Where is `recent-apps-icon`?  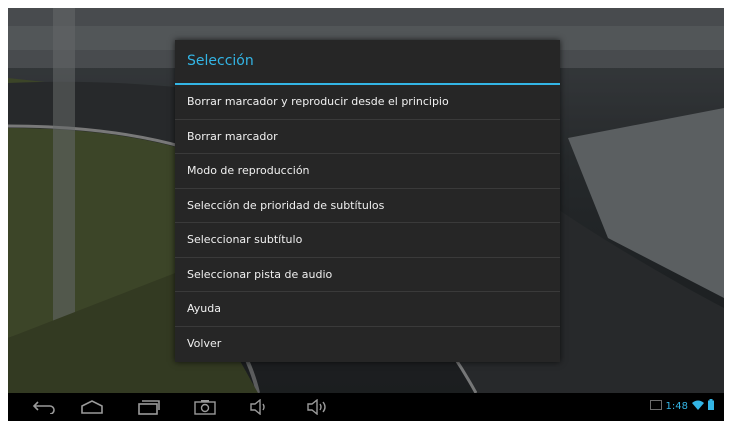 recent-apps-icon is located at coordinates (149, 407).